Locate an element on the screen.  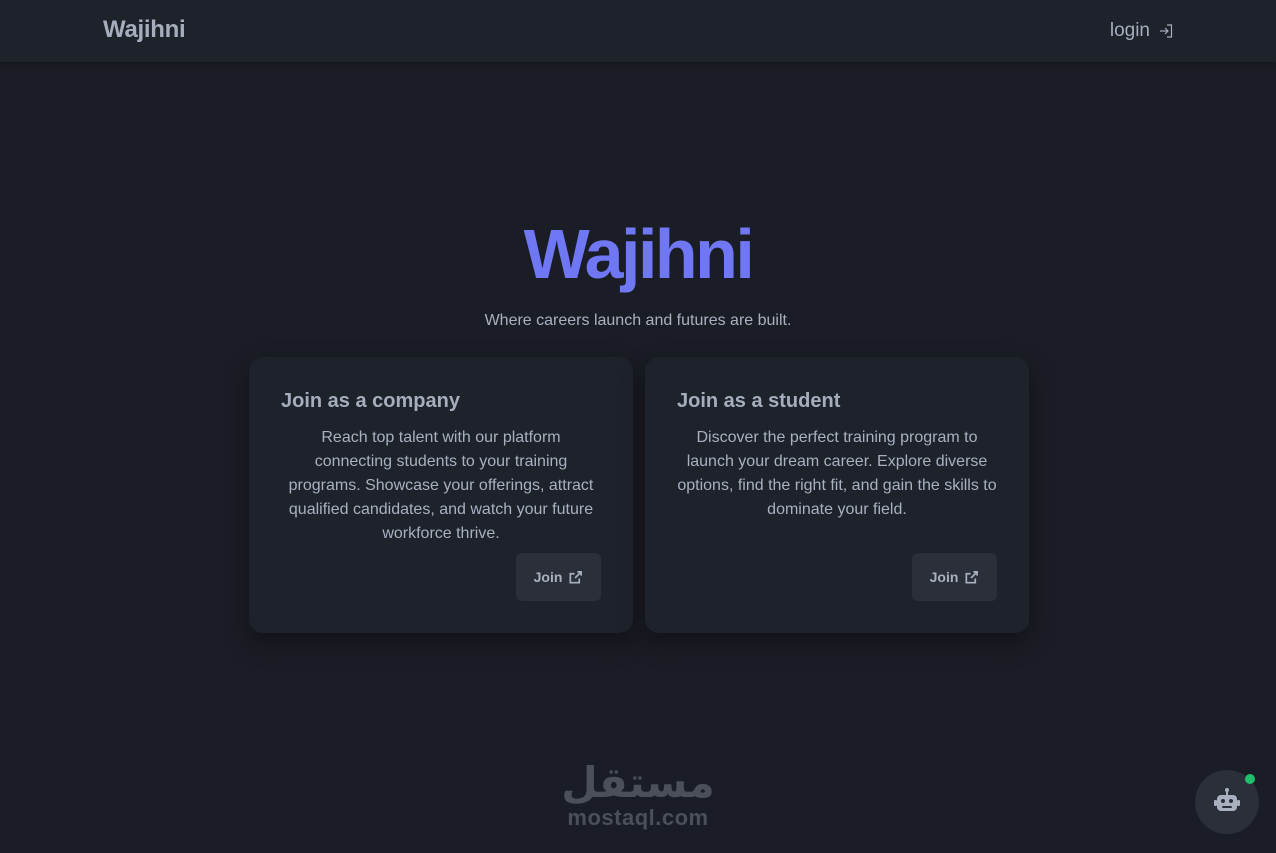
login-label: login is located at coordinates (1129, 30).